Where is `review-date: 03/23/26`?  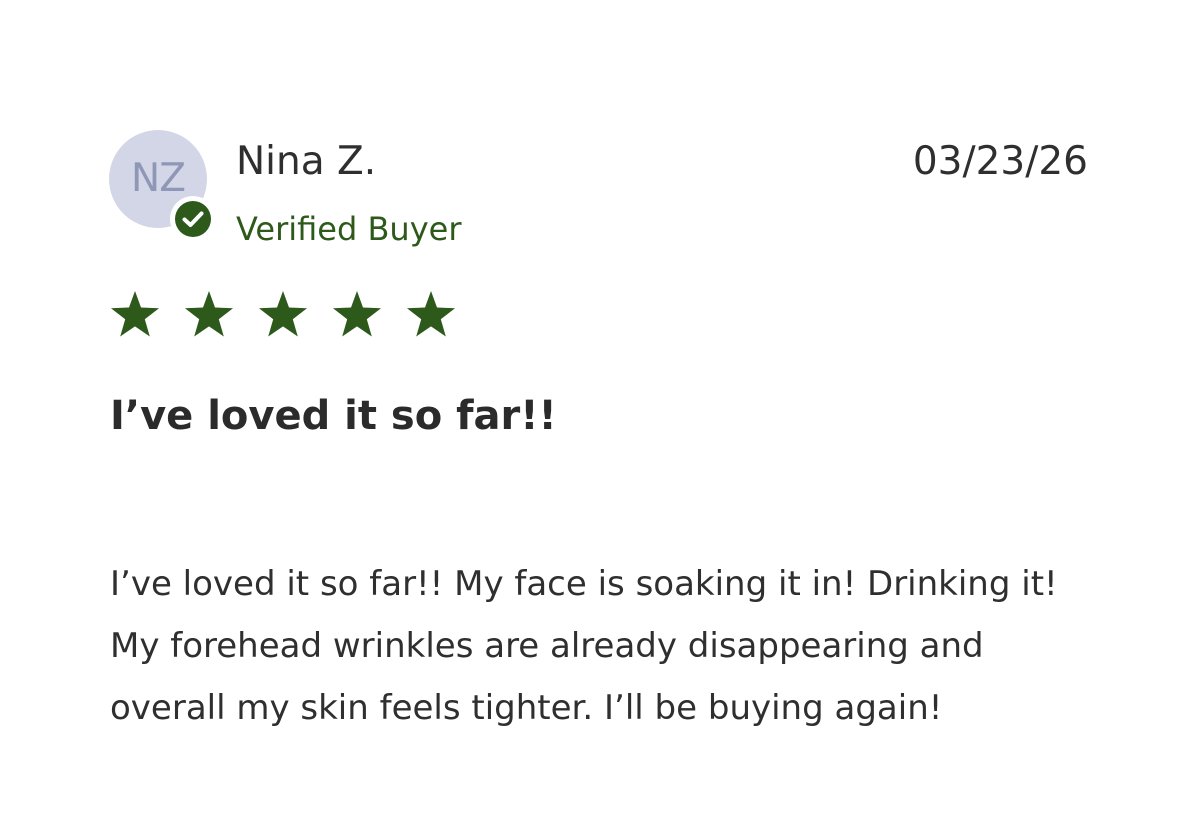
review-date: 03/23/26 is located at coordinates (1000, 161).